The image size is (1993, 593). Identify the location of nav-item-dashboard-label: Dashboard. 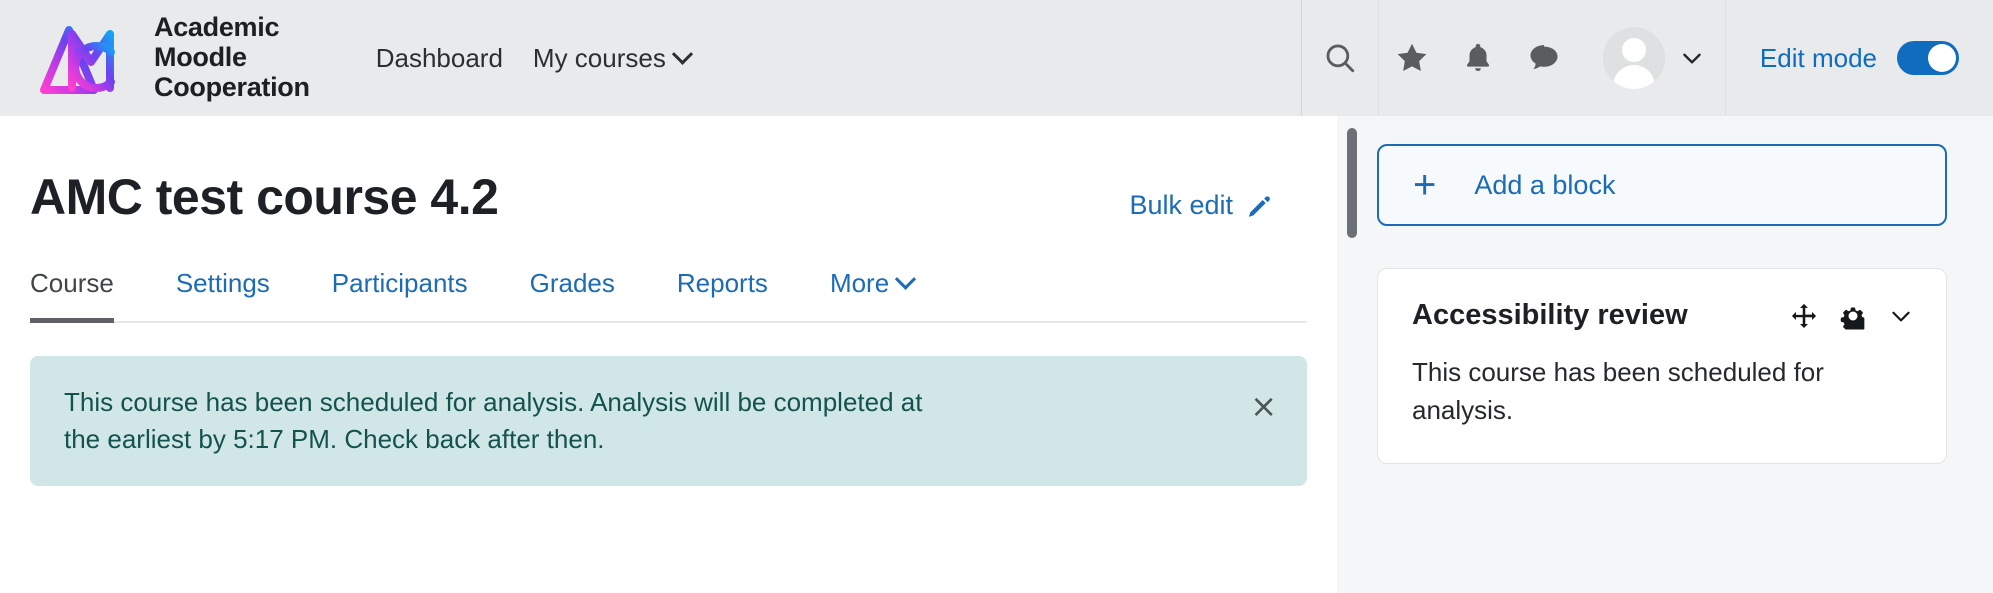
(439, 57).